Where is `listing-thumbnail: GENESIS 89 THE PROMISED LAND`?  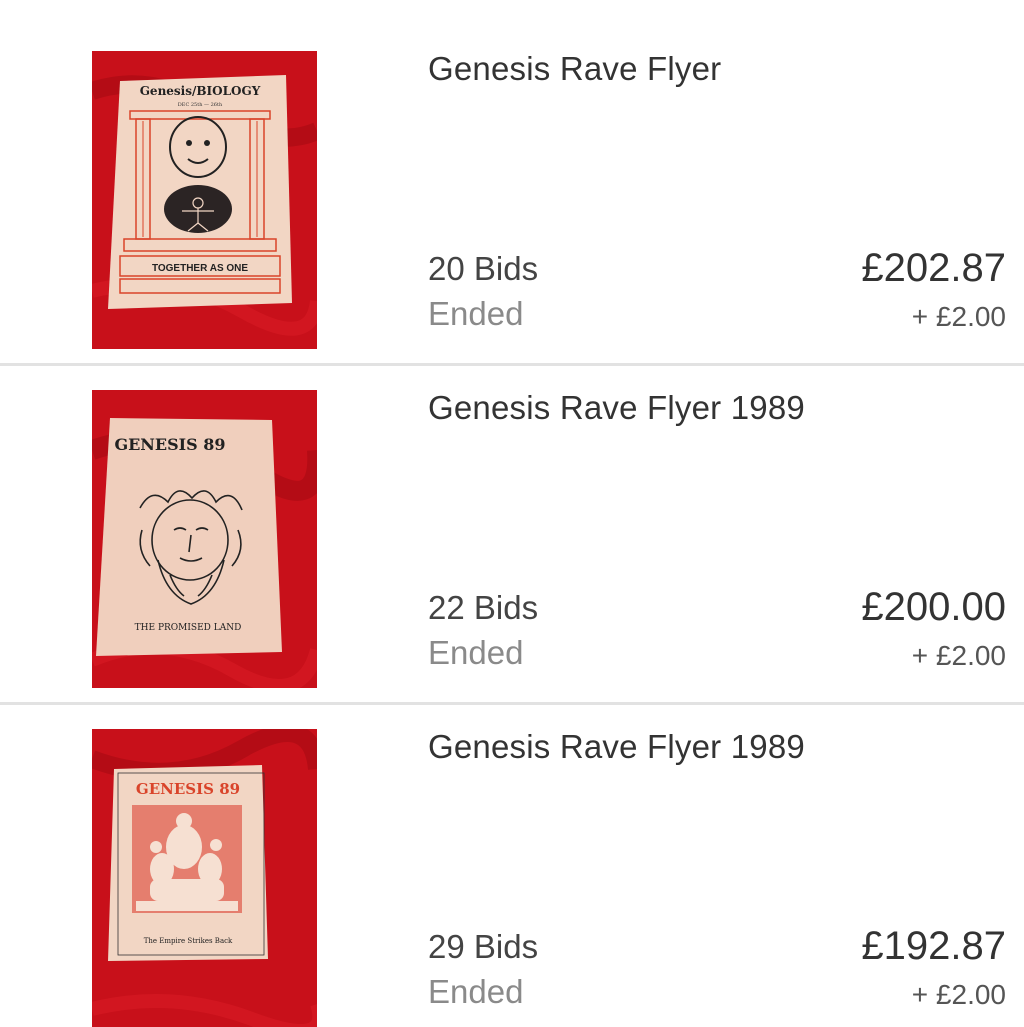 listing-thumbnail: GENESIS 89 THE PROMISED LAND is located at coordinates (204, 539).